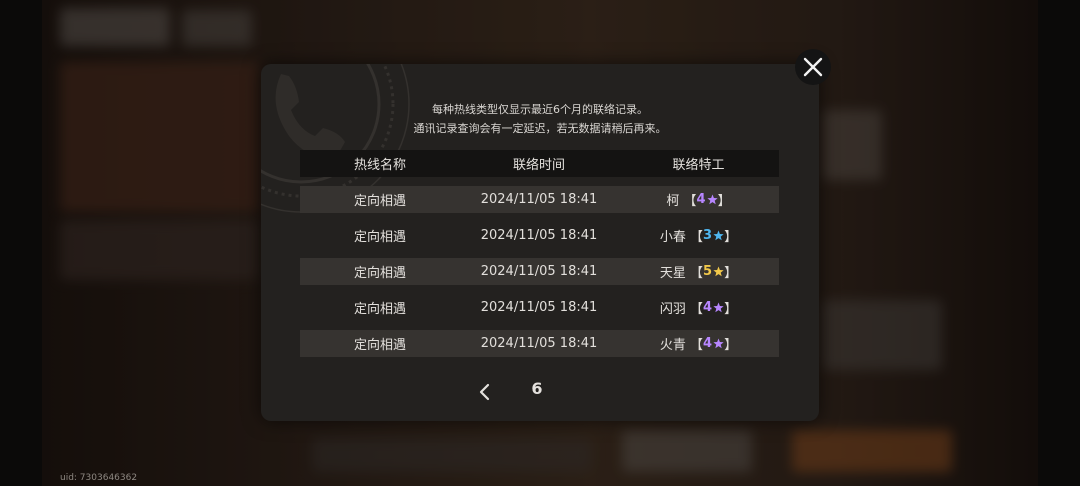 Image resolution: width=1080 pixels, height=486 pixels. Describe the element at coordinates (672, 345) in the screenshot. I see `agent-name: 火青` at that location.